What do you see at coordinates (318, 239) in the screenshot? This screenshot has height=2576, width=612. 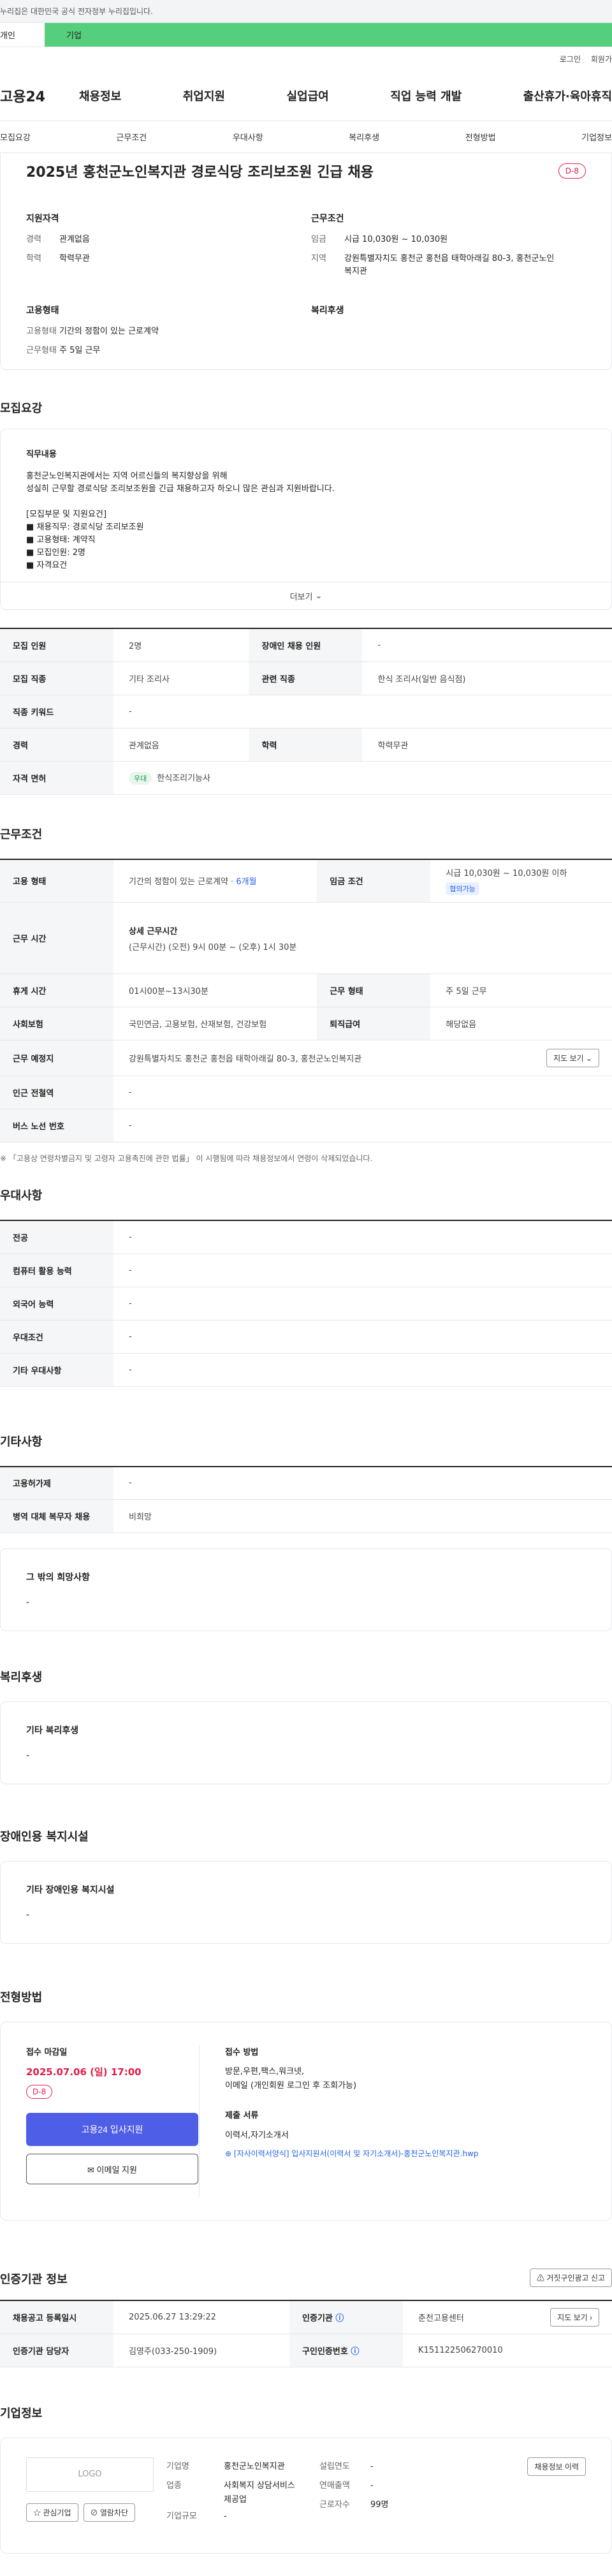 I see `kv-key: 임금` at bounding box center [318, 239].